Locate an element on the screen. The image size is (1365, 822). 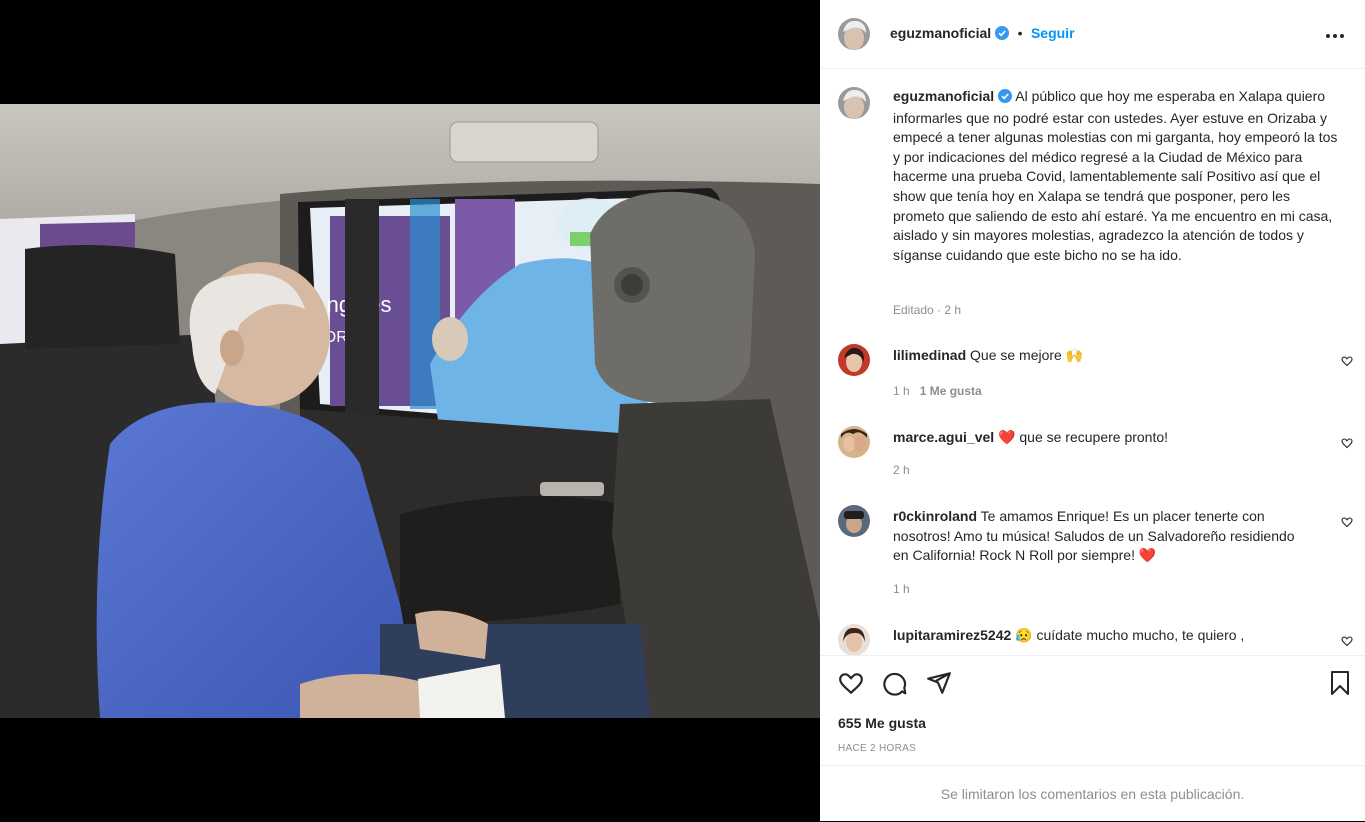
heart-icon is located at coordinates (851, 685).